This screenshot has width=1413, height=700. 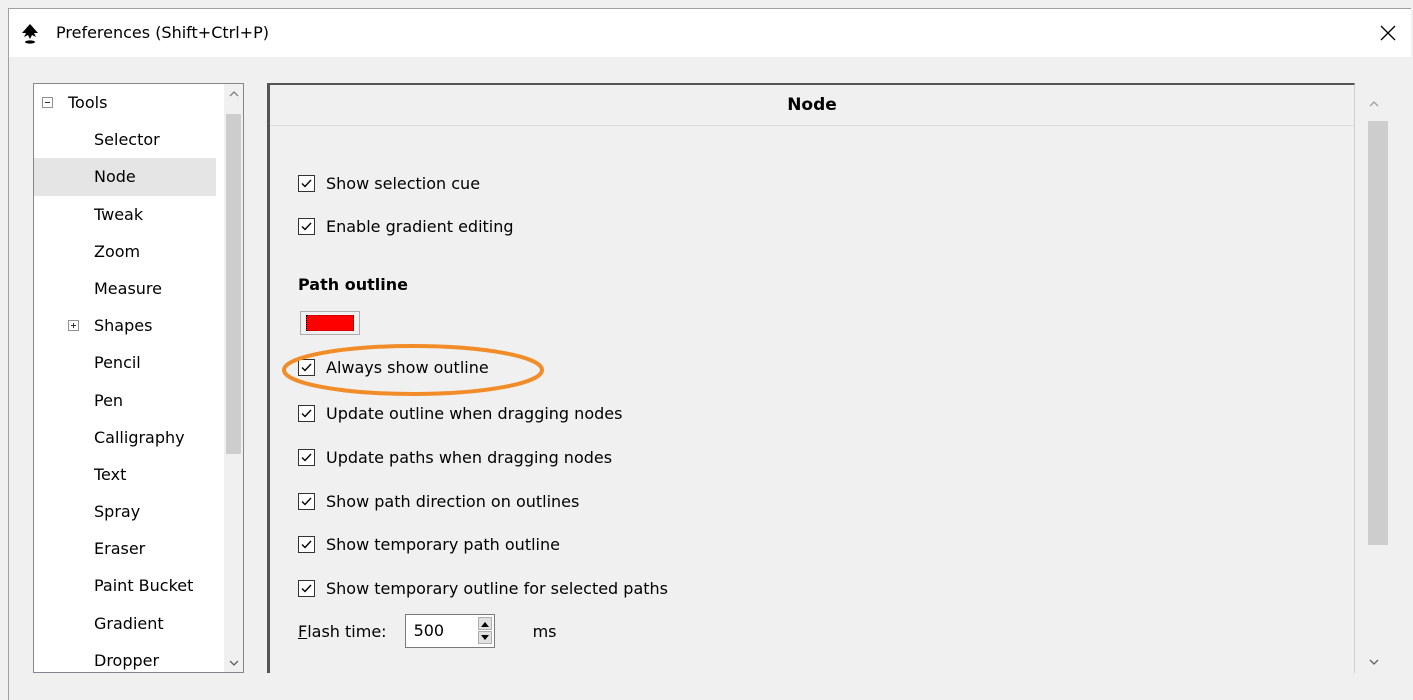 I want to click on flash-time-value: 500, so click(x=429, y=631).